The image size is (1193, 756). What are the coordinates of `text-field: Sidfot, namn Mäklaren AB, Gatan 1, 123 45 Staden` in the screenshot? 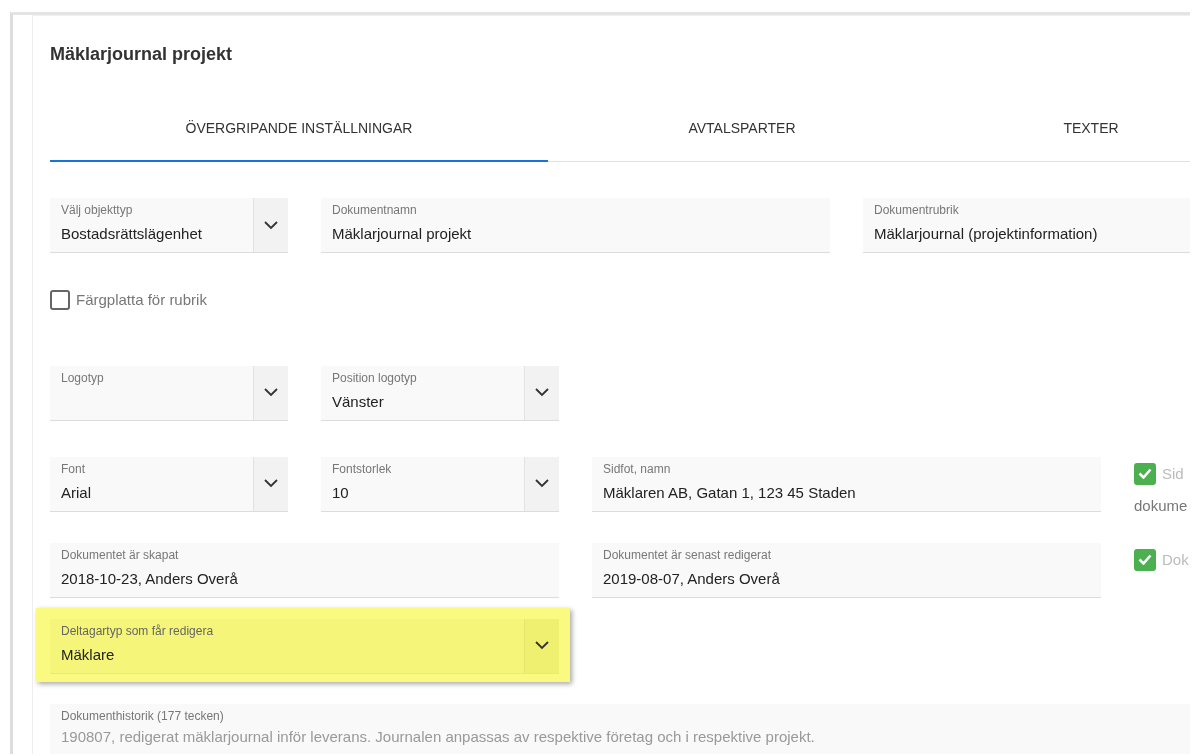 It's located at (846, 484).